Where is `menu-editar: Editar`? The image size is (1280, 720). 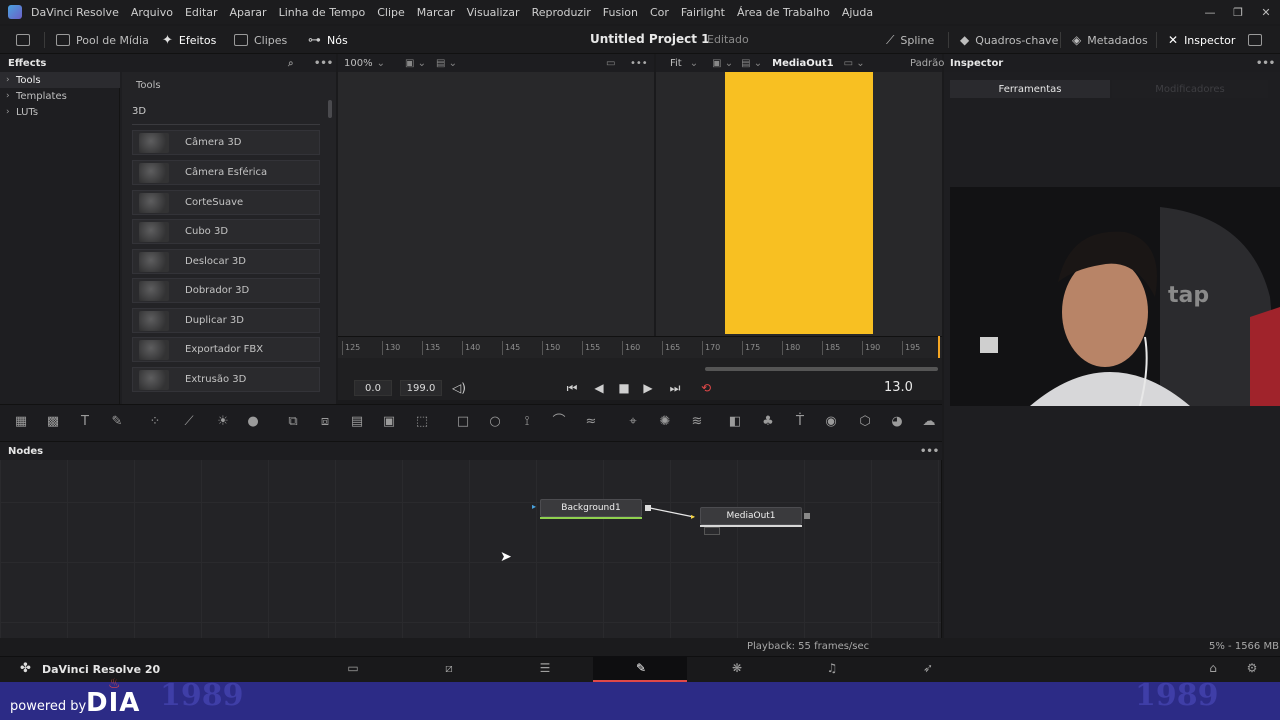
menu-editar: Editar is located at coordinates (201, 12).